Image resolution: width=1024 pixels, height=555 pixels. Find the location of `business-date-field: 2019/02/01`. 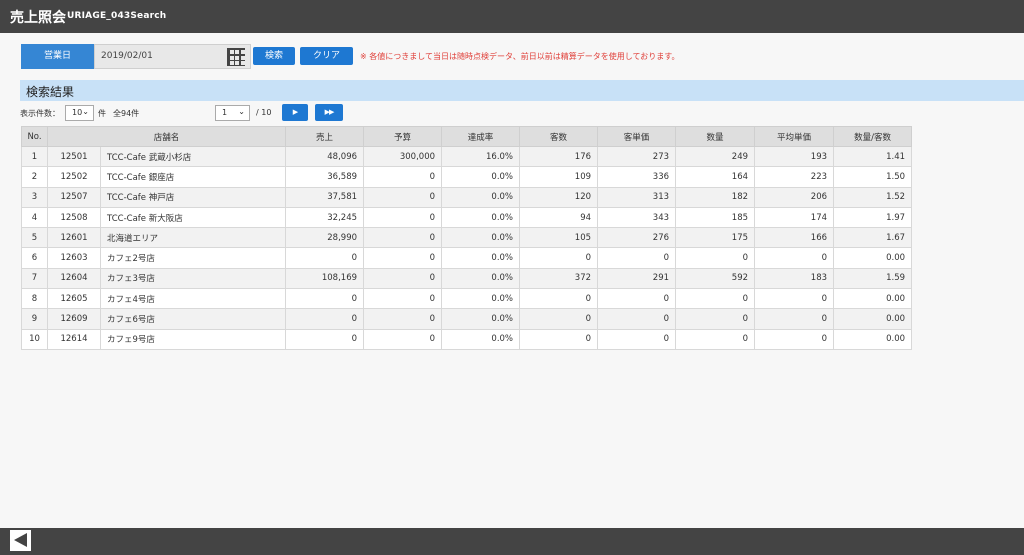

business-date-field: 2019/02/01 is located at coordinates (172, 56).